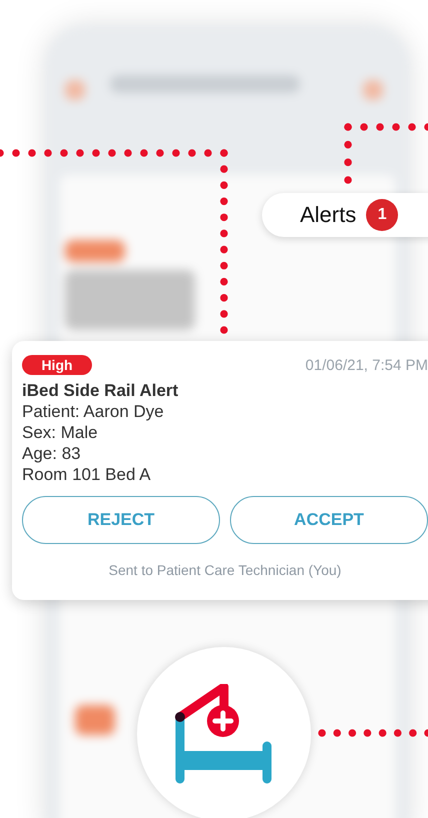 The width and height of the screenshot is (428, 818). What do you see at coordinates (224, 734) in the screenshot?
I see `hospital-bed-icon` at bounding box center [224, 734].